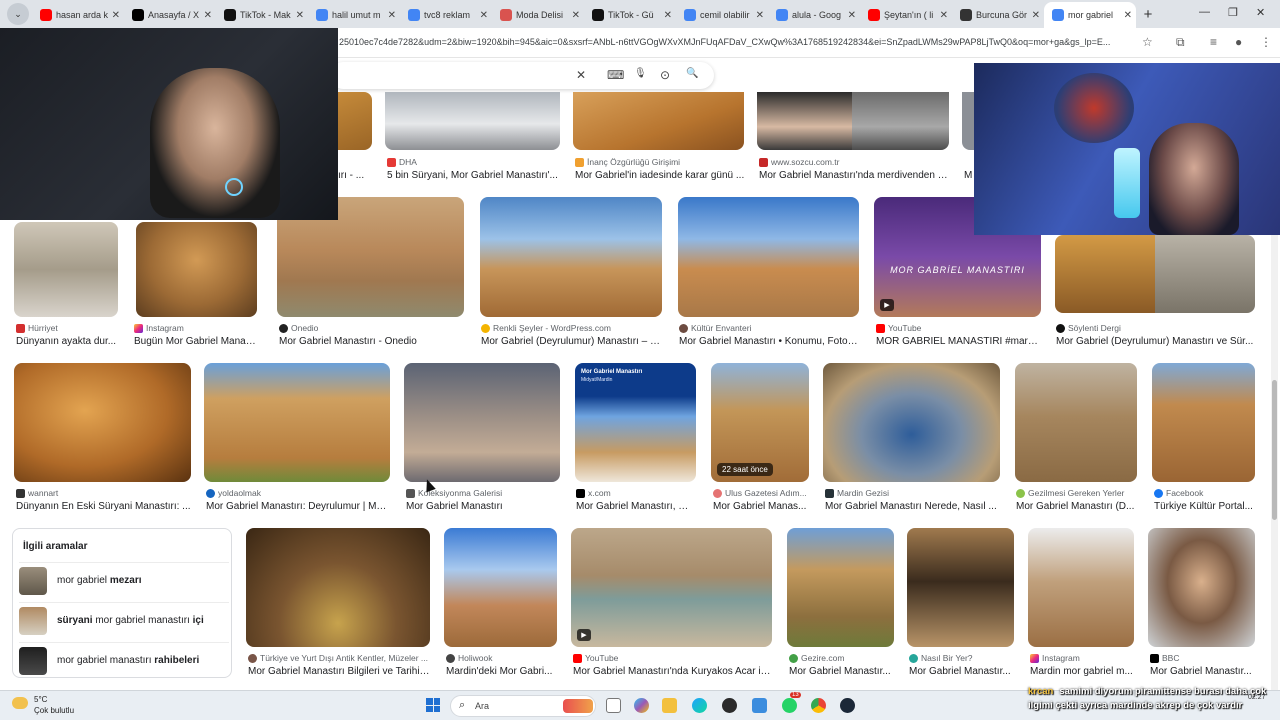 The image size is (1280, 720). Describe the element at coordinates (615, 75) in the screenshot. I see `keyboard-icon: ⌨` at that location.